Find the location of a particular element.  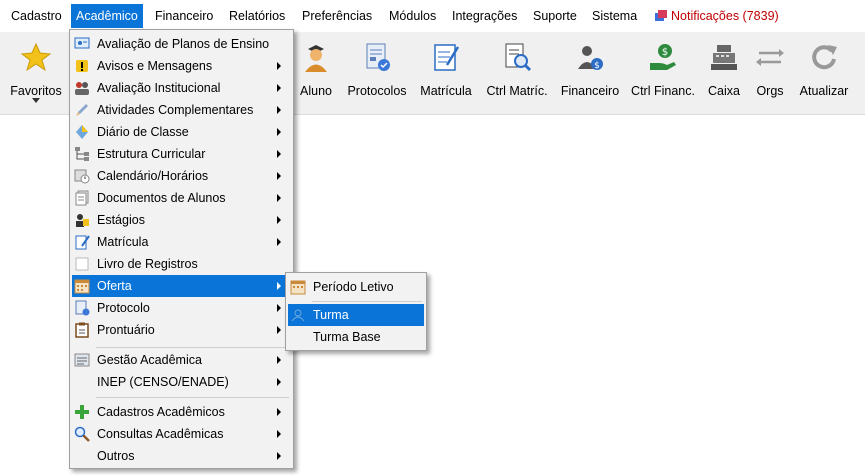

hand-money-icon: $ is located at coordinates (663, 57).